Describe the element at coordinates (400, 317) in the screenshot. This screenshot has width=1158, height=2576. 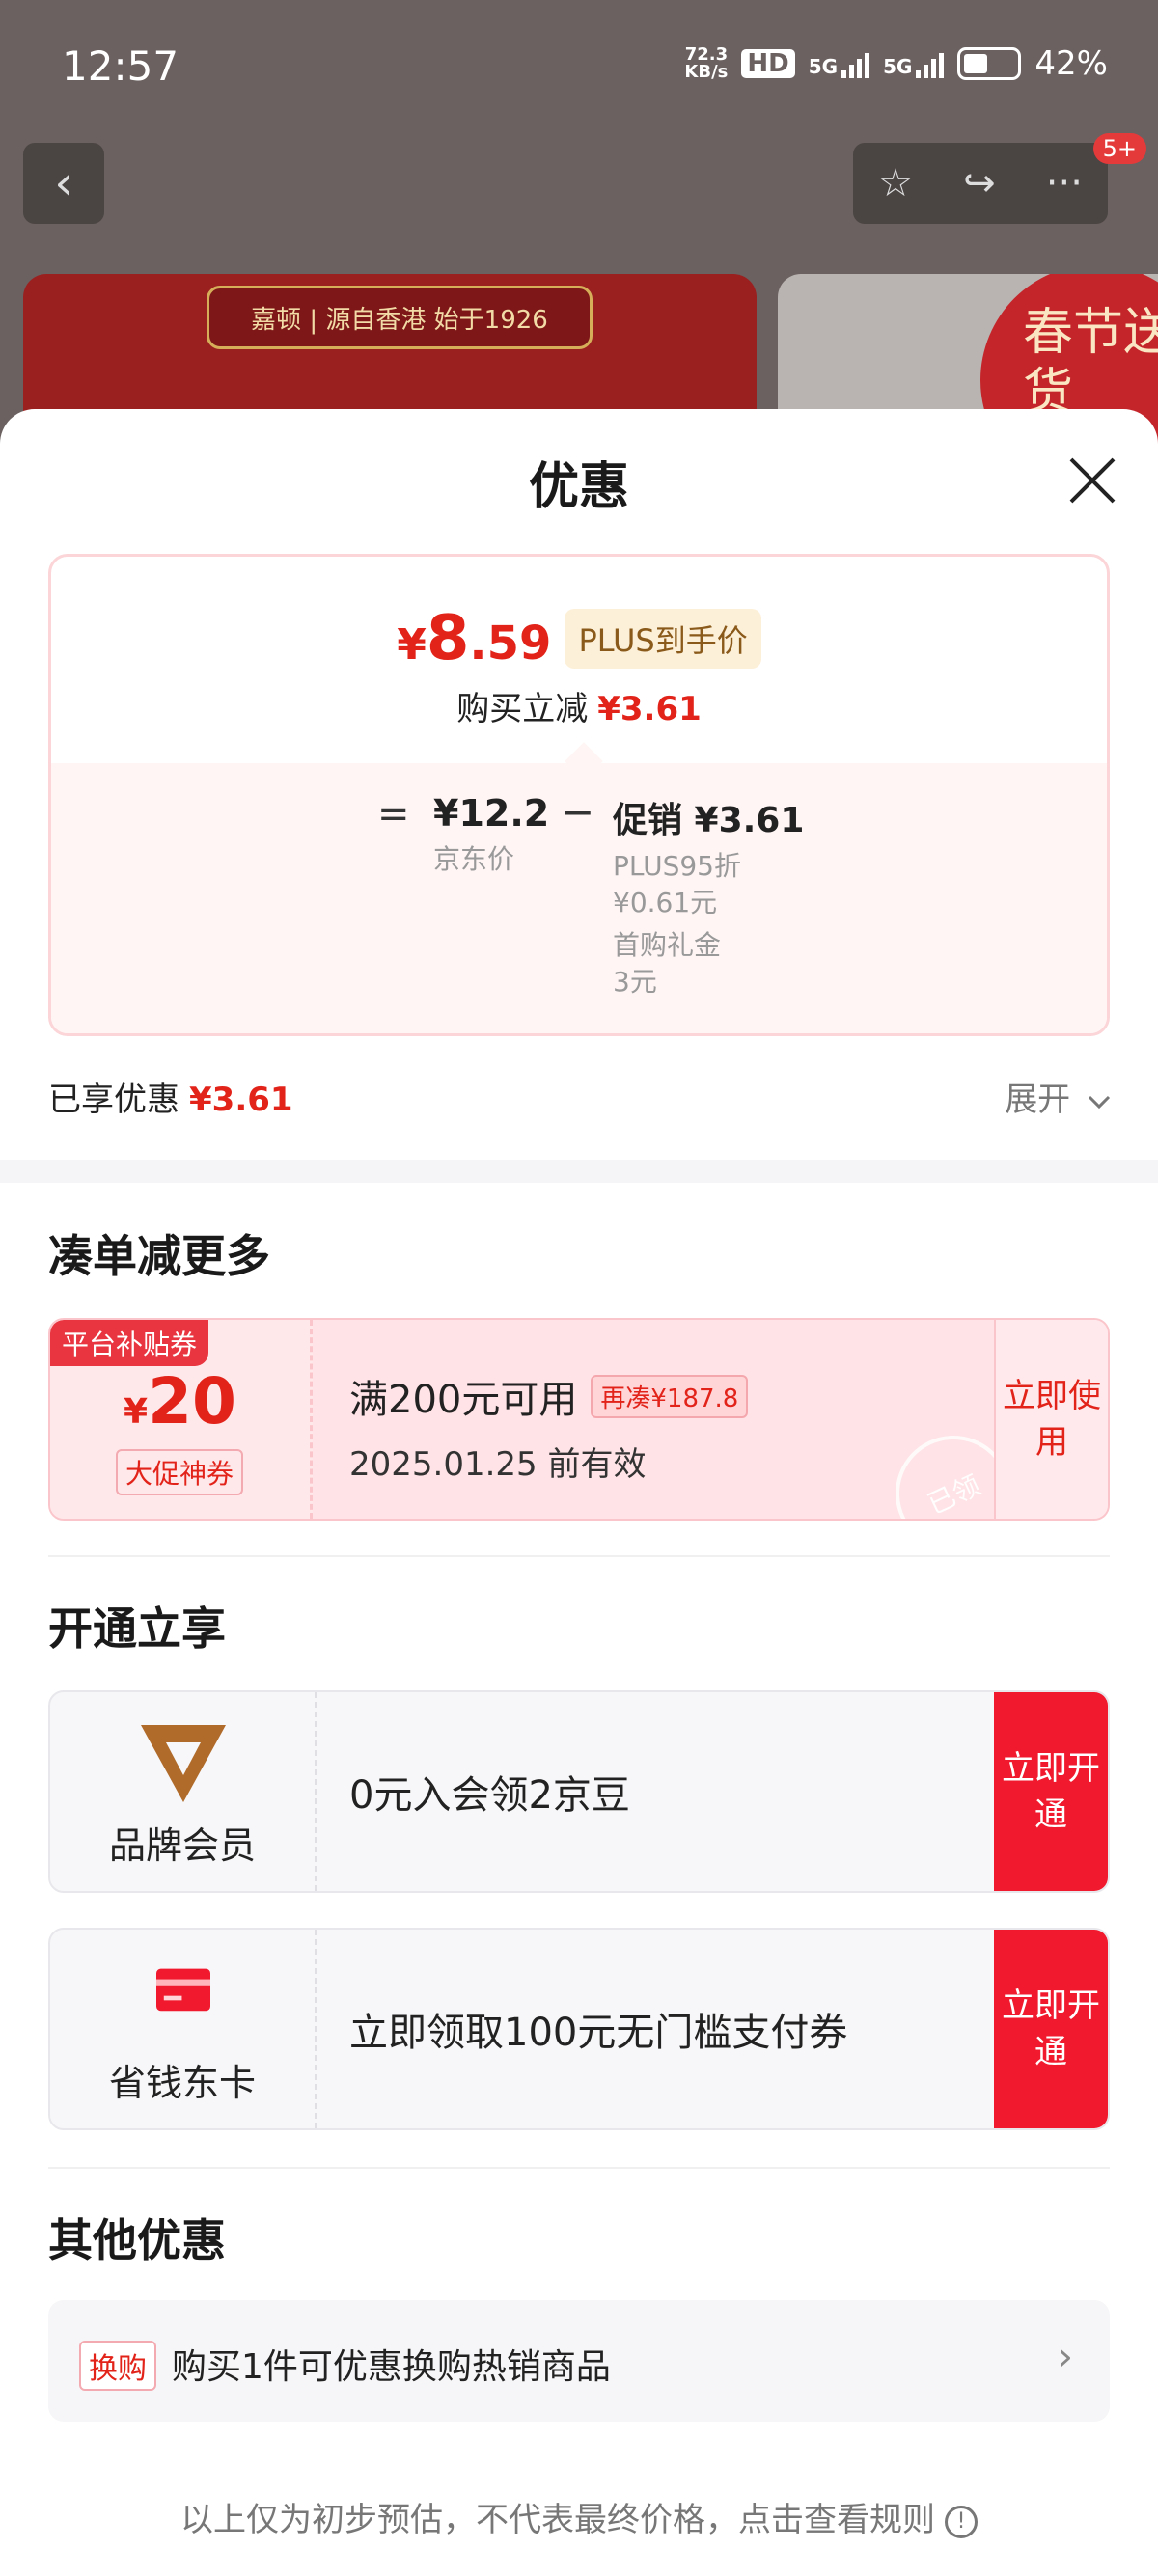
I see `brand-plaque: 嘉顿 | 源自香港 始于1926` at that location.